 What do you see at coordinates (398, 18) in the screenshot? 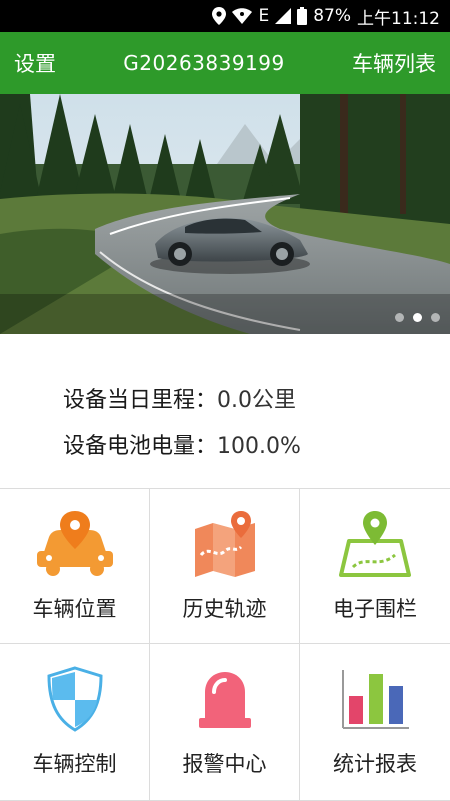
I see `clock: 上午11:12` at bounding box center [398, 18].